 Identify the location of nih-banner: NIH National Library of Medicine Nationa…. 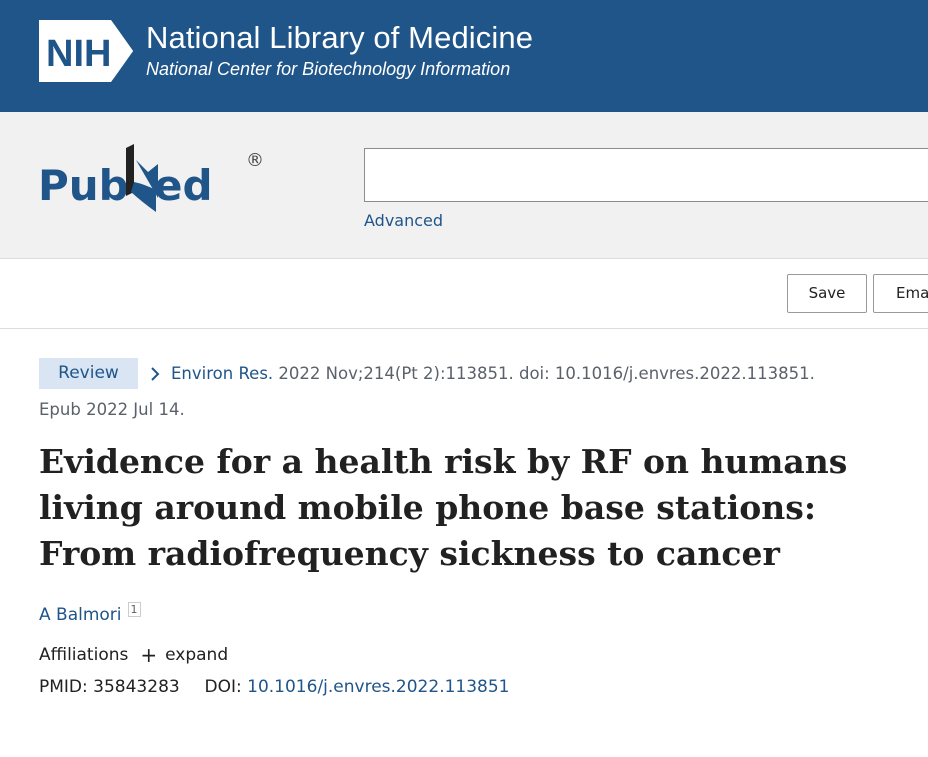
(464, 56).